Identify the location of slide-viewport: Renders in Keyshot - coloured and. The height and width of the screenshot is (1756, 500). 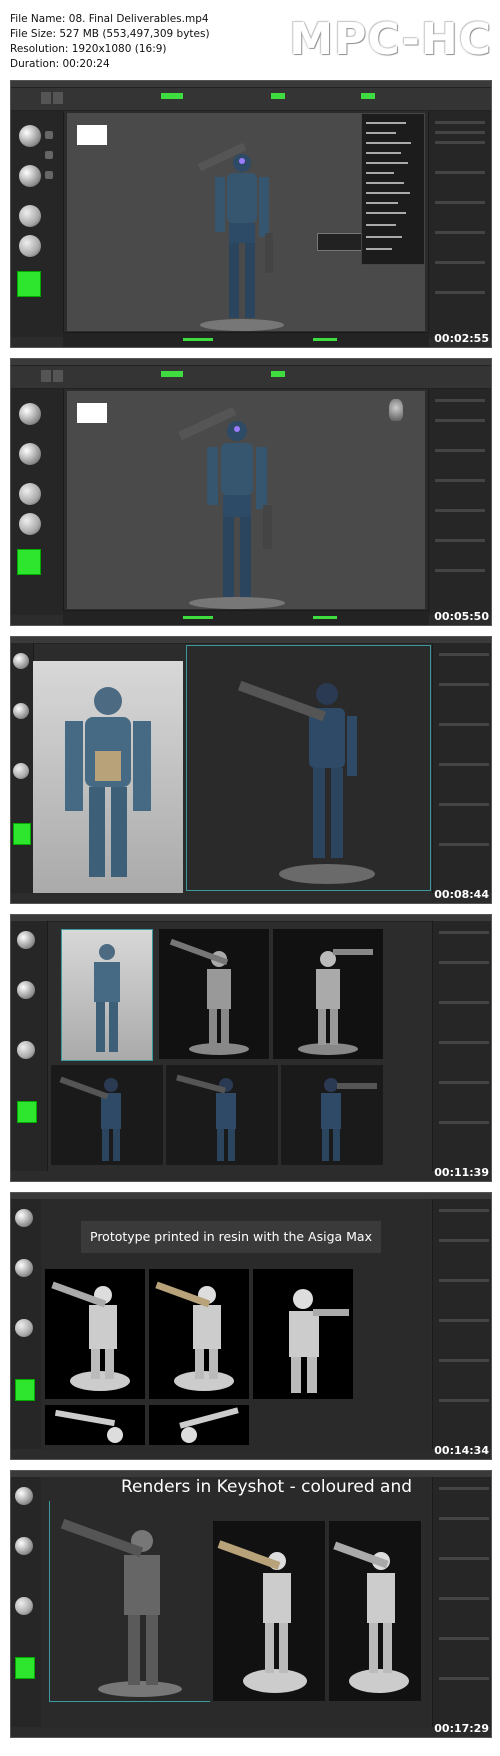
(236, 1603).